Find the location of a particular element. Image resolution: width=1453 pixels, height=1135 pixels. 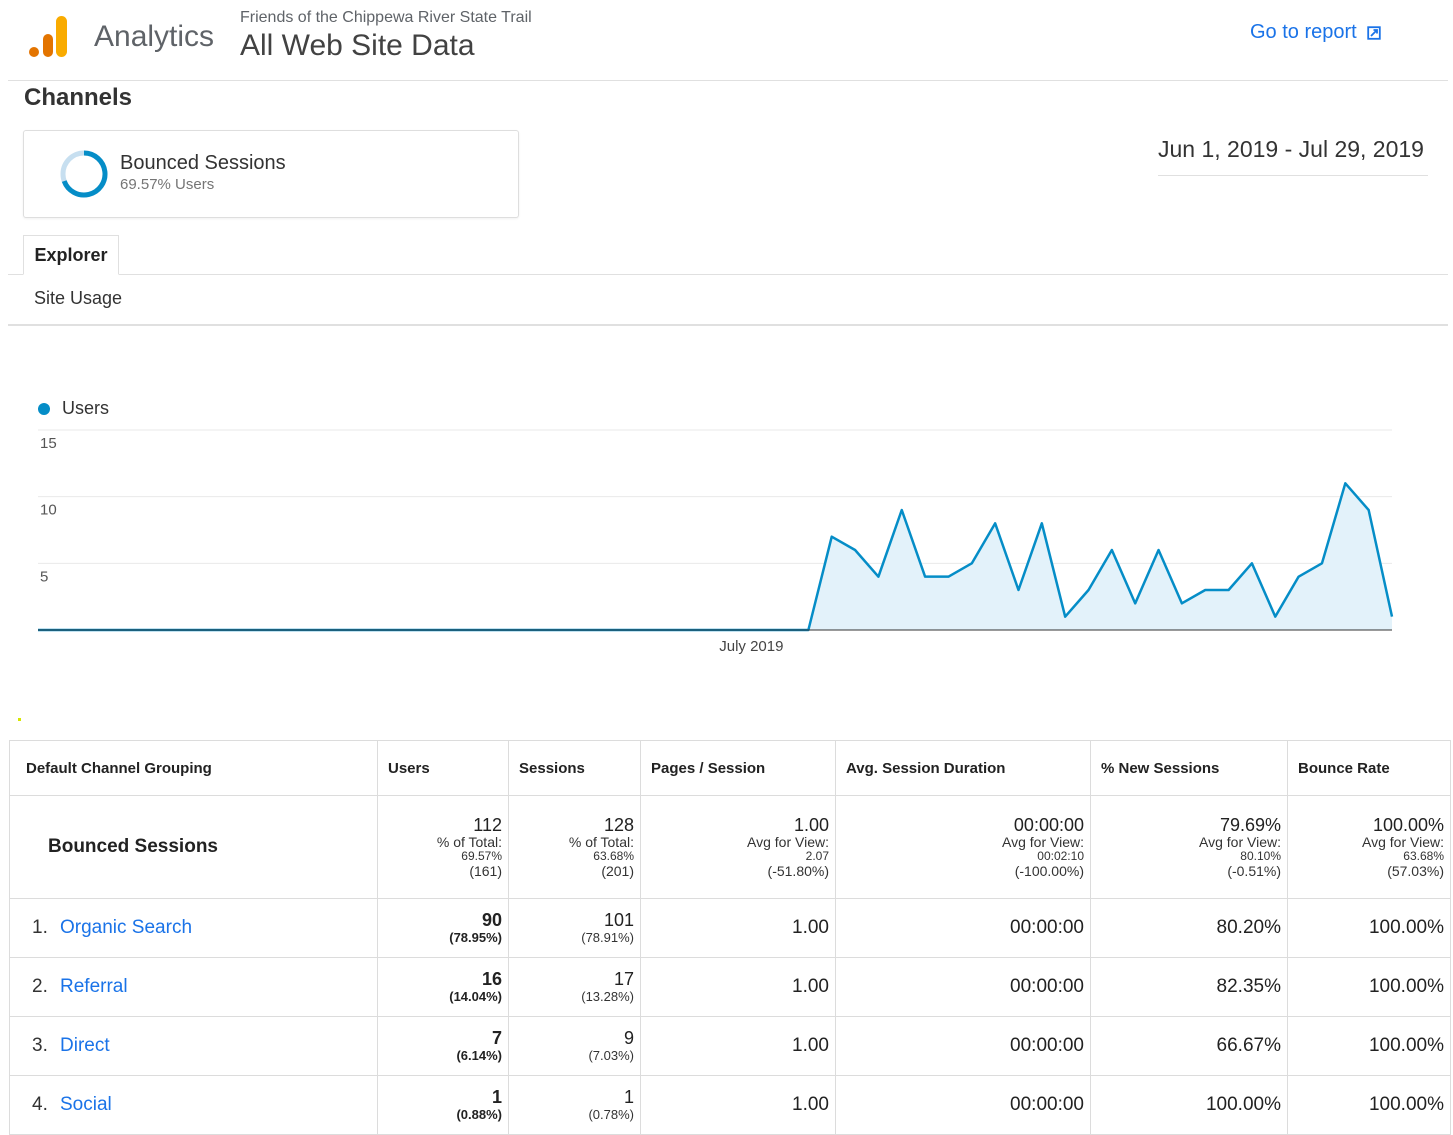

chart-legend: Users is located at coordinates (73, 408).